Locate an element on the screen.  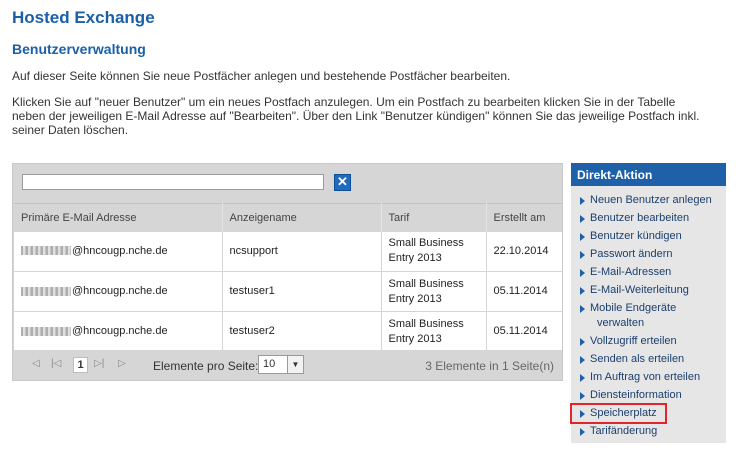
display-name-cell: testuser1 is located at coordinates (302, 291).